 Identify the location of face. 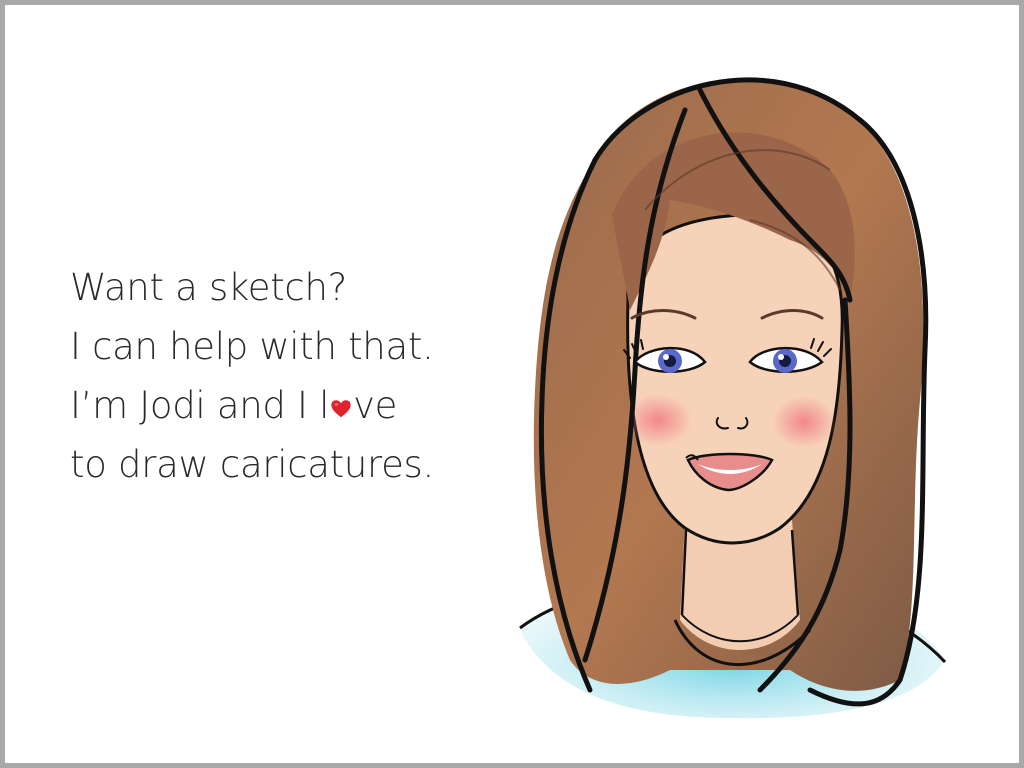
(735, 379).